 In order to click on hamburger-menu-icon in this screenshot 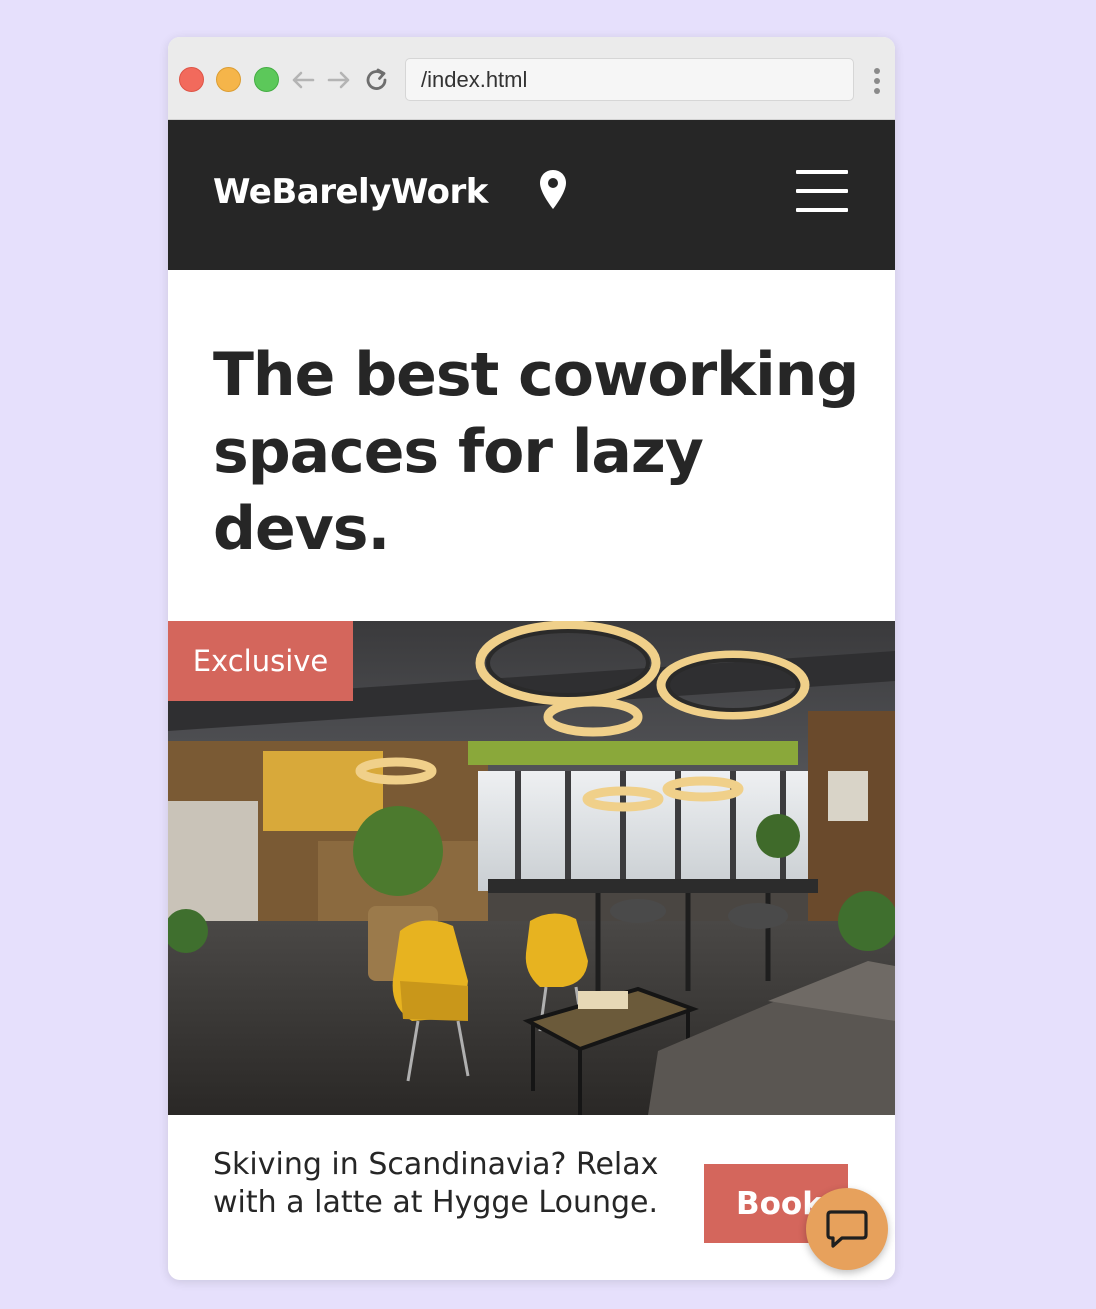, I will do `click(822, 192)`.